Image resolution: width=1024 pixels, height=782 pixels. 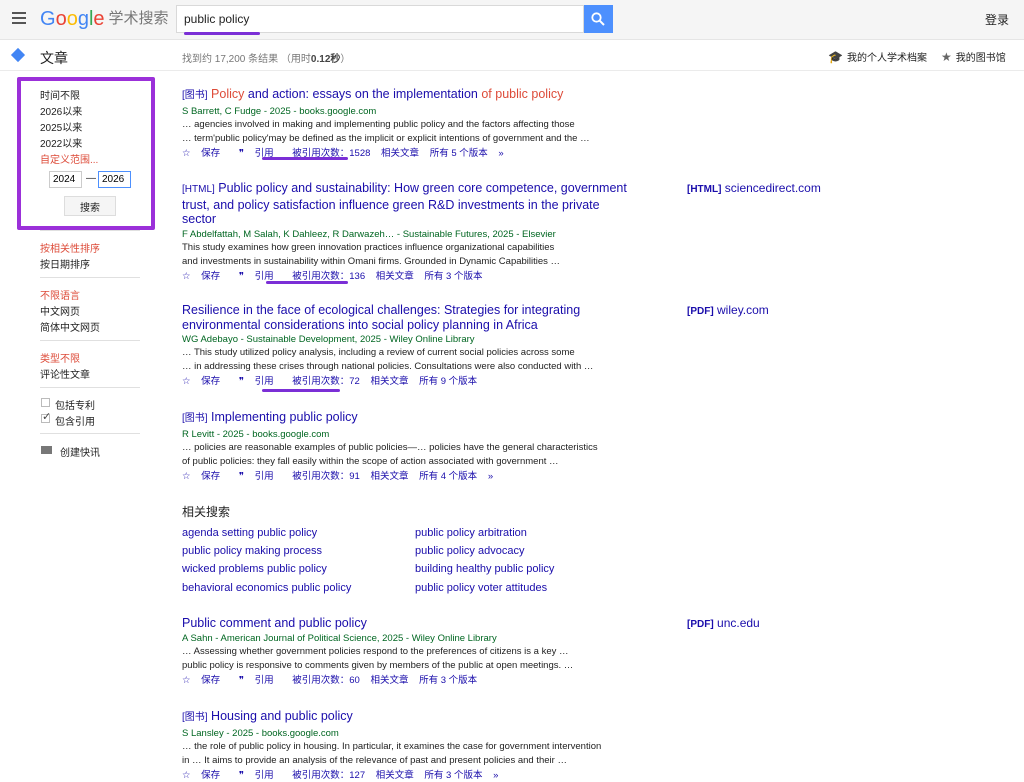 What do you see at coordinates (90, 206) in the screenshot?
I see `range-search-button: 搜索` at bounding box center [90, 206].